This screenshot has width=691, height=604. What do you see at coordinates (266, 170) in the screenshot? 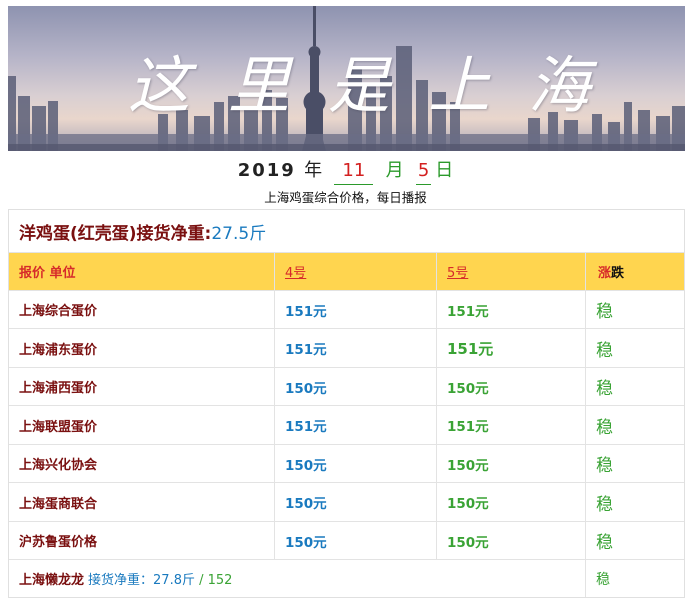
I see `date-year: 2019` at bounding box center [266, 170].